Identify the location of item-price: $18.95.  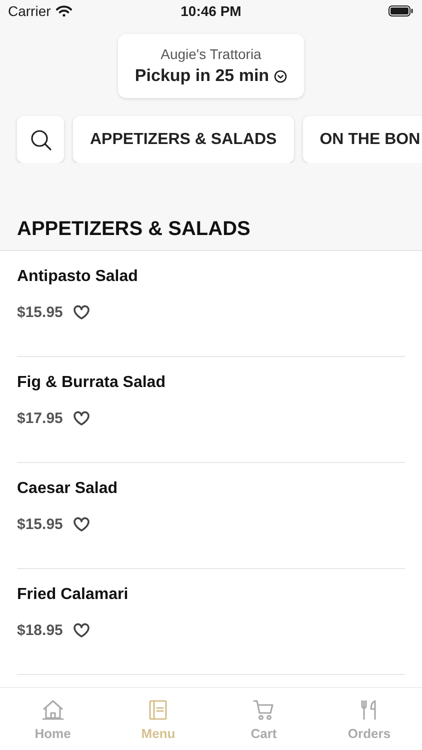
(40, 630).